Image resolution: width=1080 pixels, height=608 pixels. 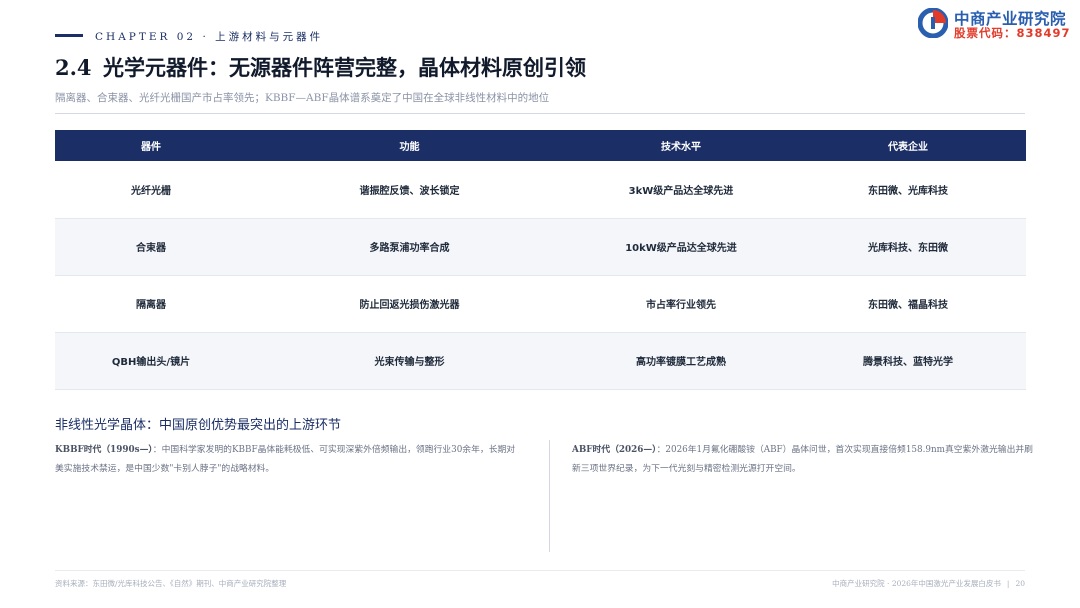 I want to click on kbbf-lead: KBBF时代（1990s—）, so click(x=104, y=450).